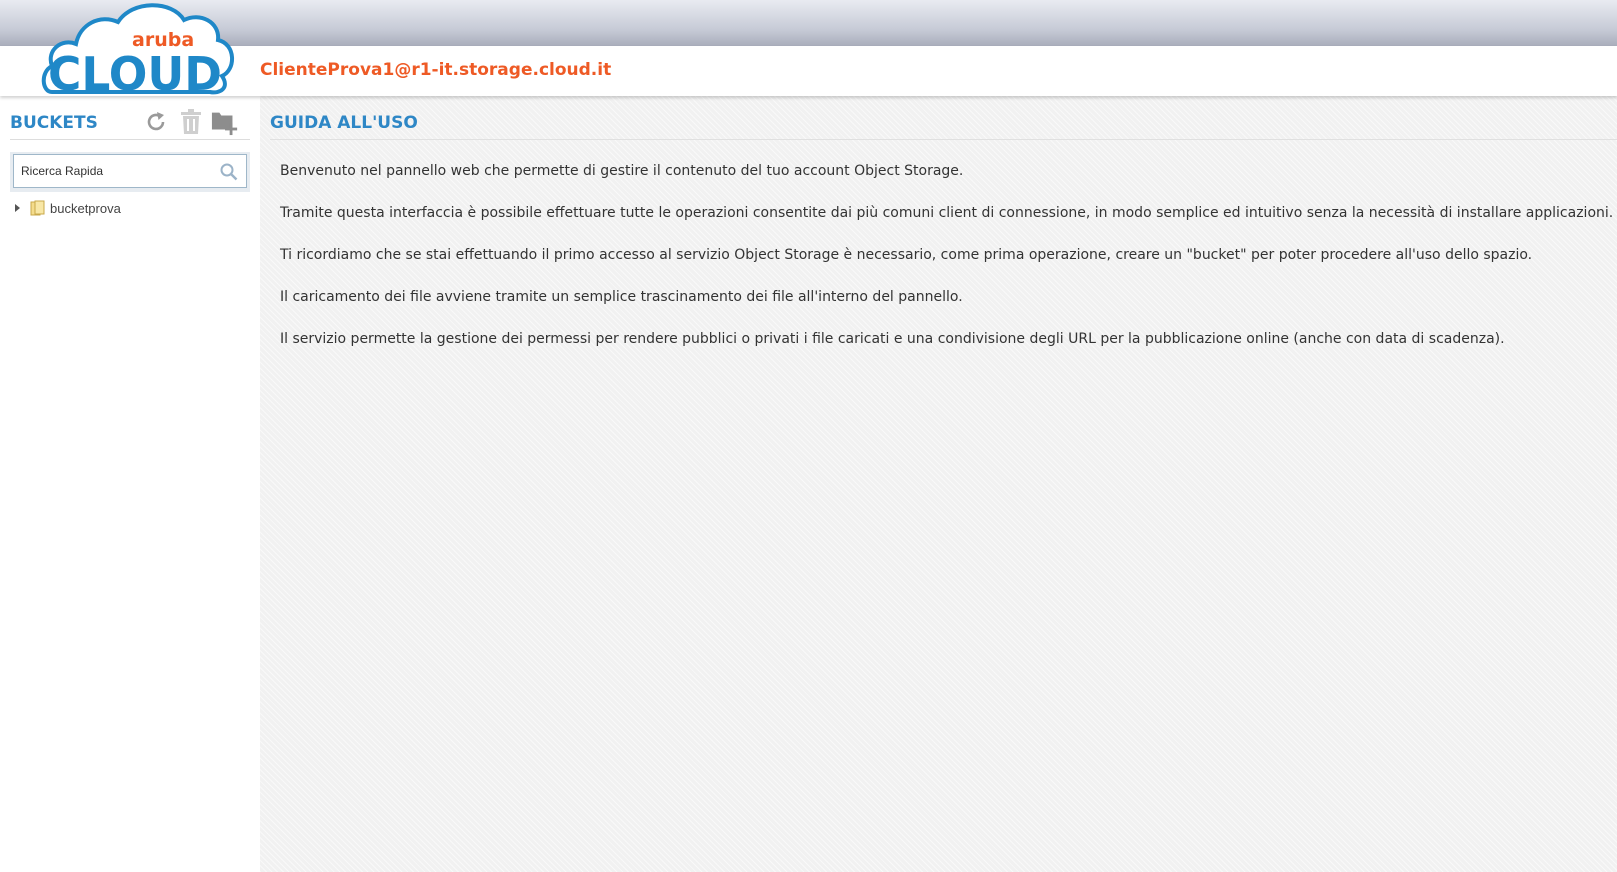 This screenshot has width=1617, height=872. I want to click on main-header: GUIDA ALL'USO, so click(943, 120).